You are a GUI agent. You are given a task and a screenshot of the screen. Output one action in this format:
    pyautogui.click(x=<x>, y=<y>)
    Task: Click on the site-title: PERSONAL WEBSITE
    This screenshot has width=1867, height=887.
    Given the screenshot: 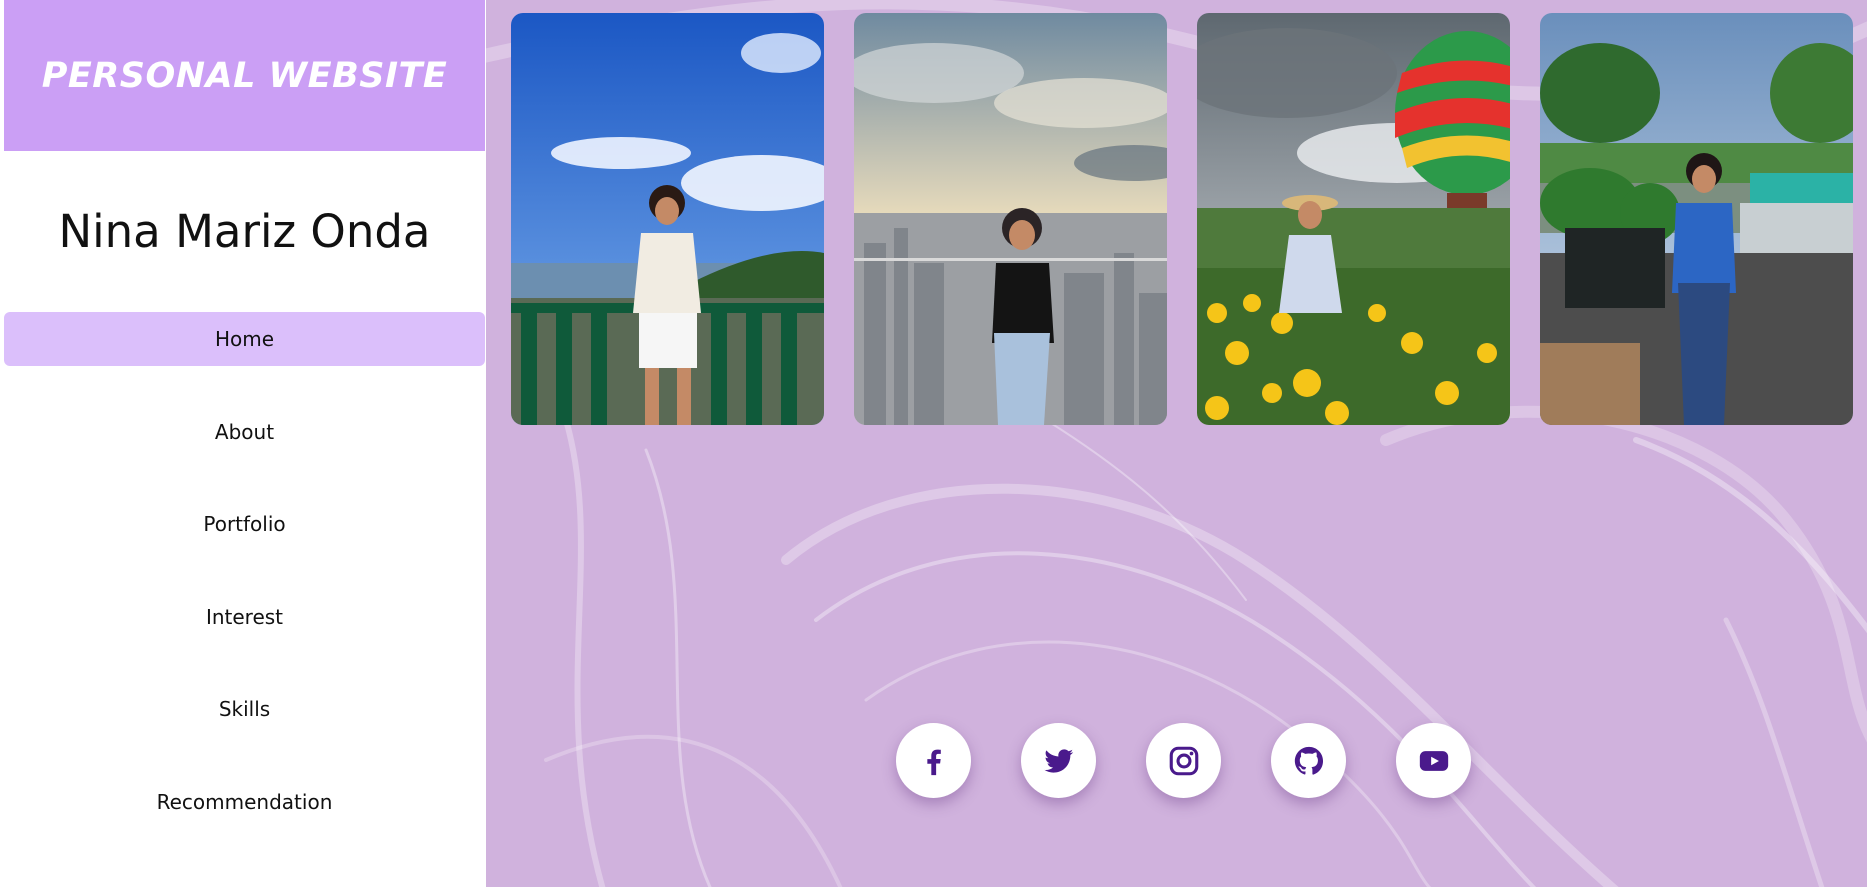 What is the action you would take?
    pyautogui.click(x=244, y=75)
    